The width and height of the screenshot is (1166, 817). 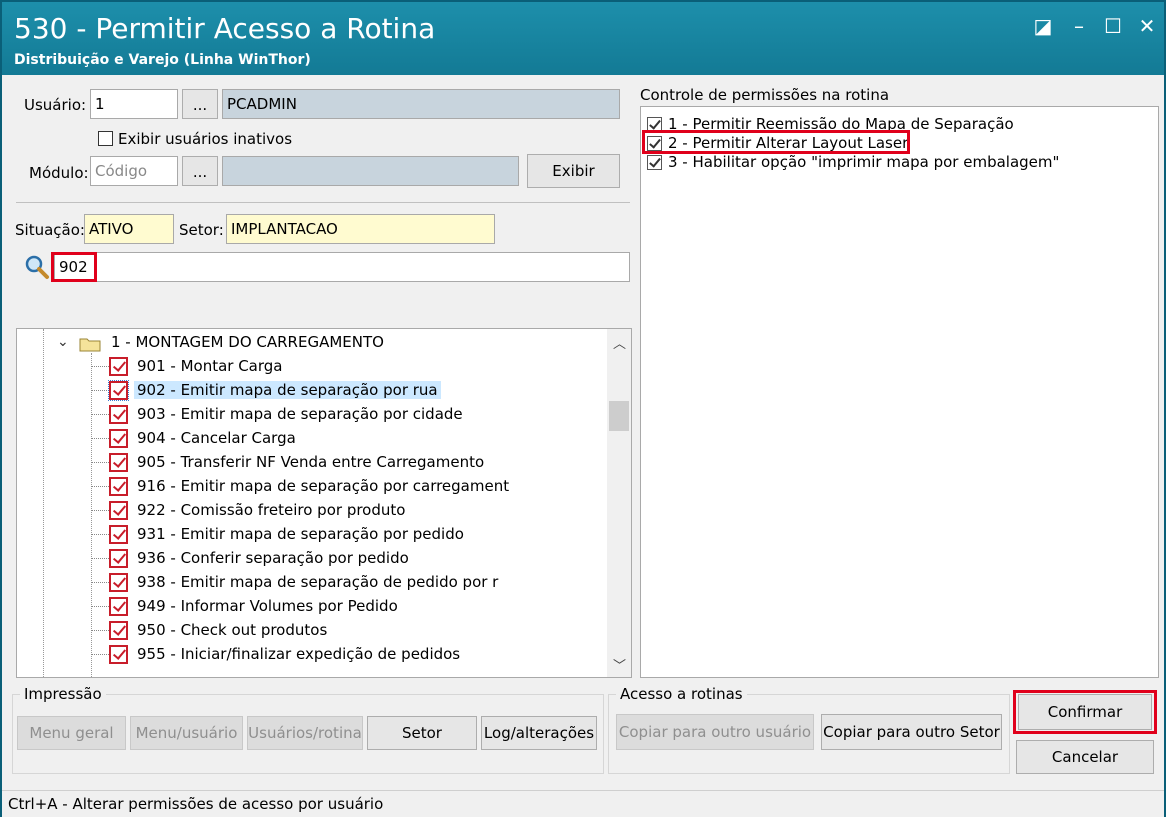 What do you see at coordinates (1085, 712) in the screenshot?
I see `confirm-highlight` at bounding box center [1085, 712].